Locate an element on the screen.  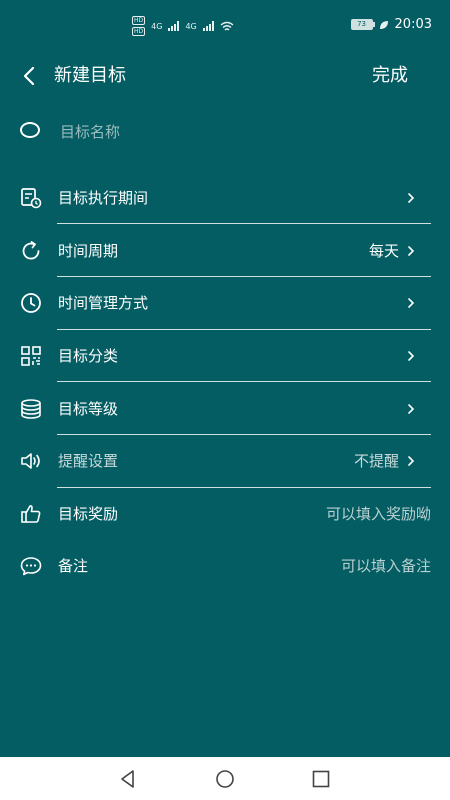
status-bar: HD HD 4G 4G 73 20:03 is located at coordinates (225, 26).